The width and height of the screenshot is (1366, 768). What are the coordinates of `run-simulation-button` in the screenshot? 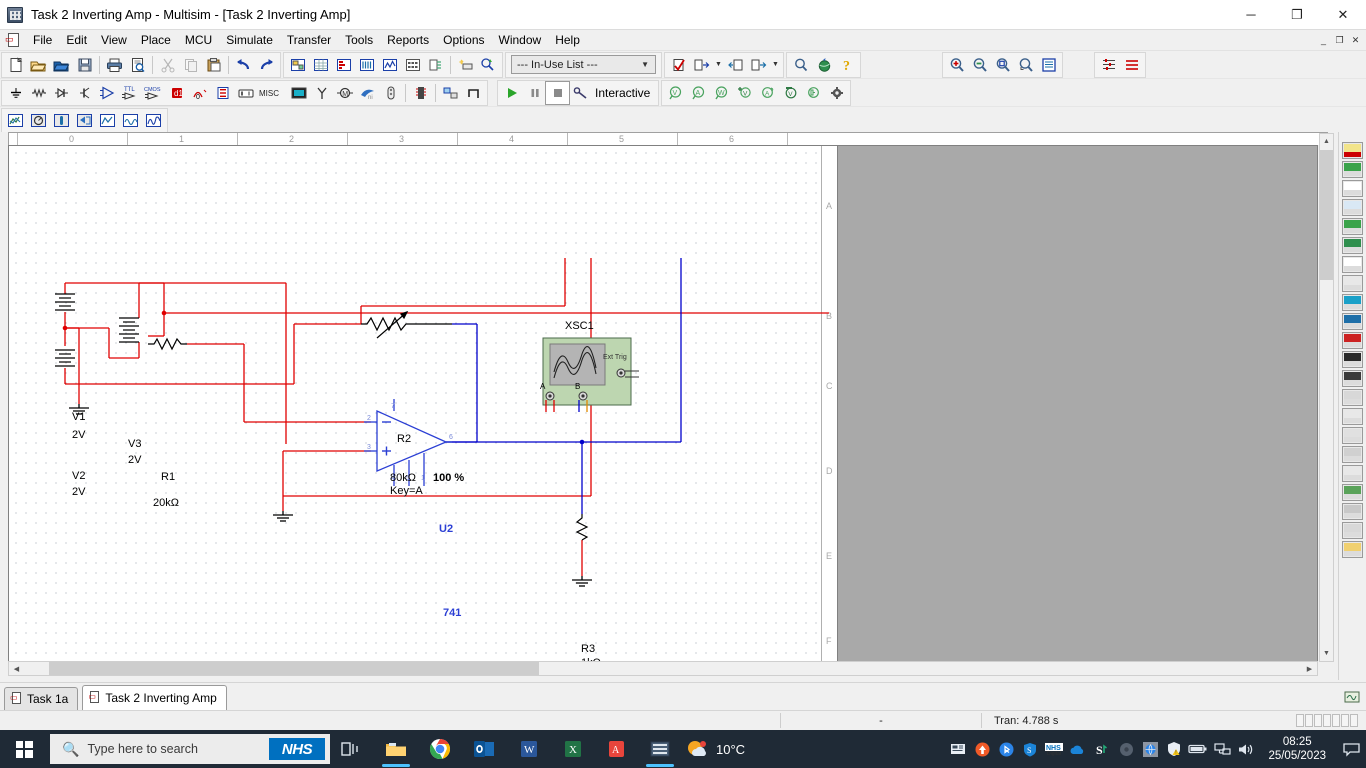 It's located at (511, 93).